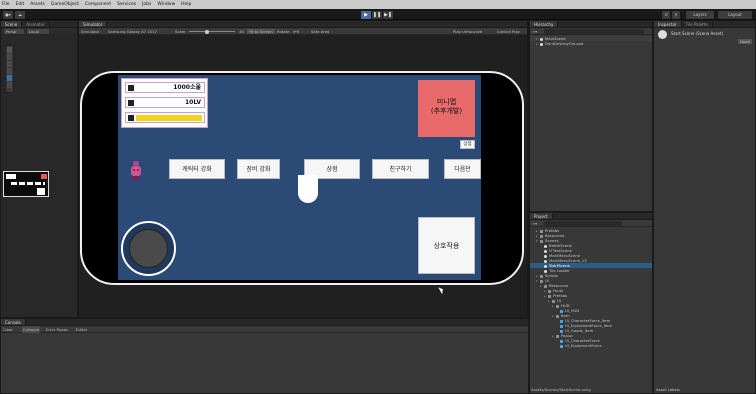  Describe the element at coordinates (131, 118) in the screenshot. I see `exp-icon` at that location.